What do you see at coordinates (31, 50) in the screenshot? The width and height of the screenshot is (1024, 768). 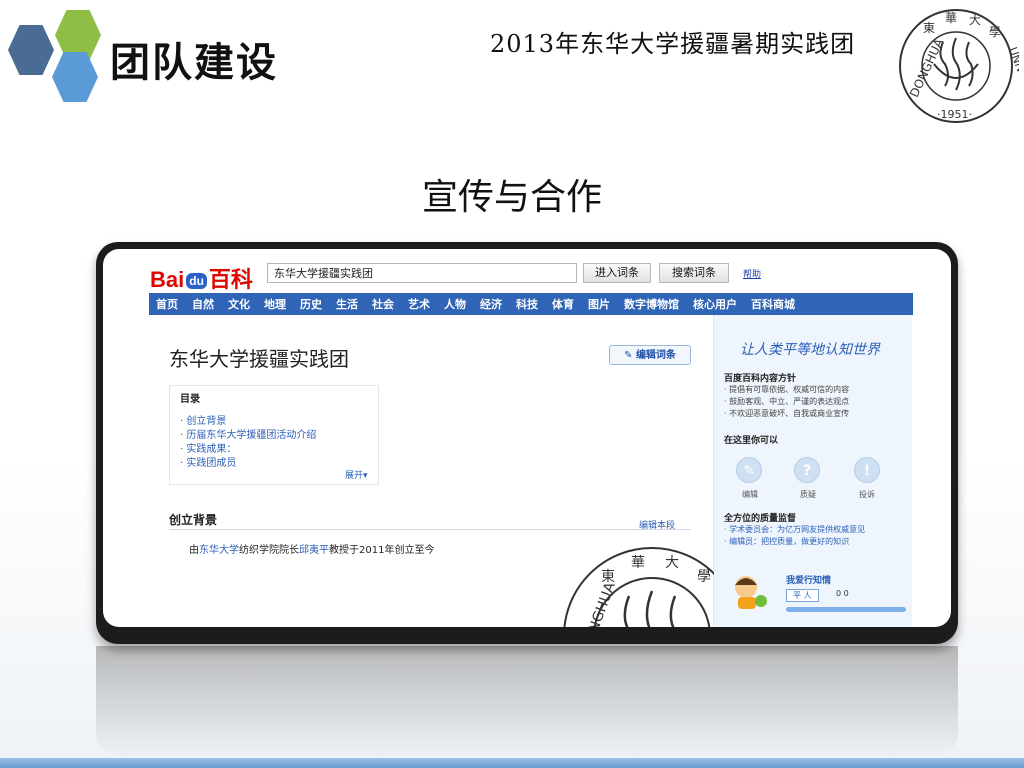 I see `logo-hexagon-navy` at bounding box center [31, 50].